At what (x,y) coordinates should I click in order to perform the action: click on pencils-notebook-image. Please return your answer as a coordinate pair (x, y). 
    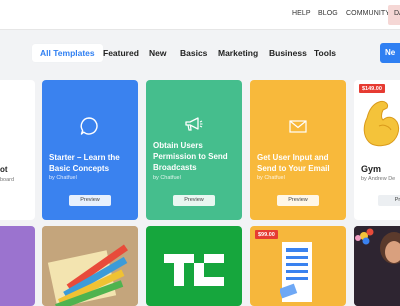
    Looking at the image, I should click on (90, 266).